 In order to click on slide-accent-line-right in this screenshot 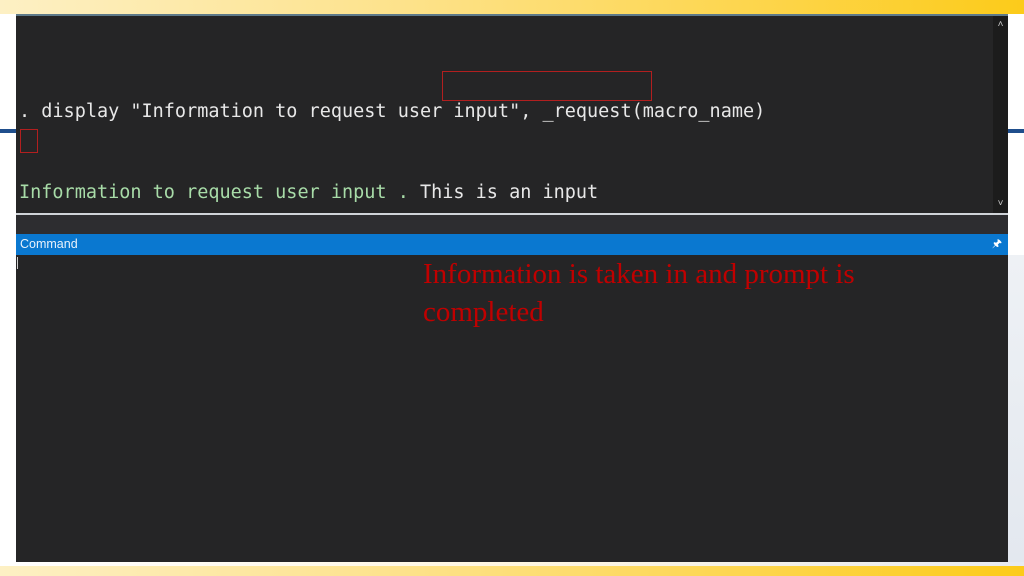, I will do `click(1016, 131)`.